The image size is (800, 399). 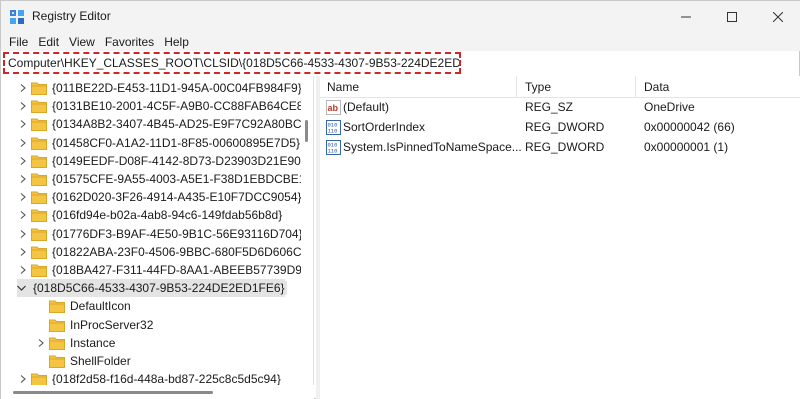 I want to click on binary-value-icon: 010110, so click(x=333, y=127).